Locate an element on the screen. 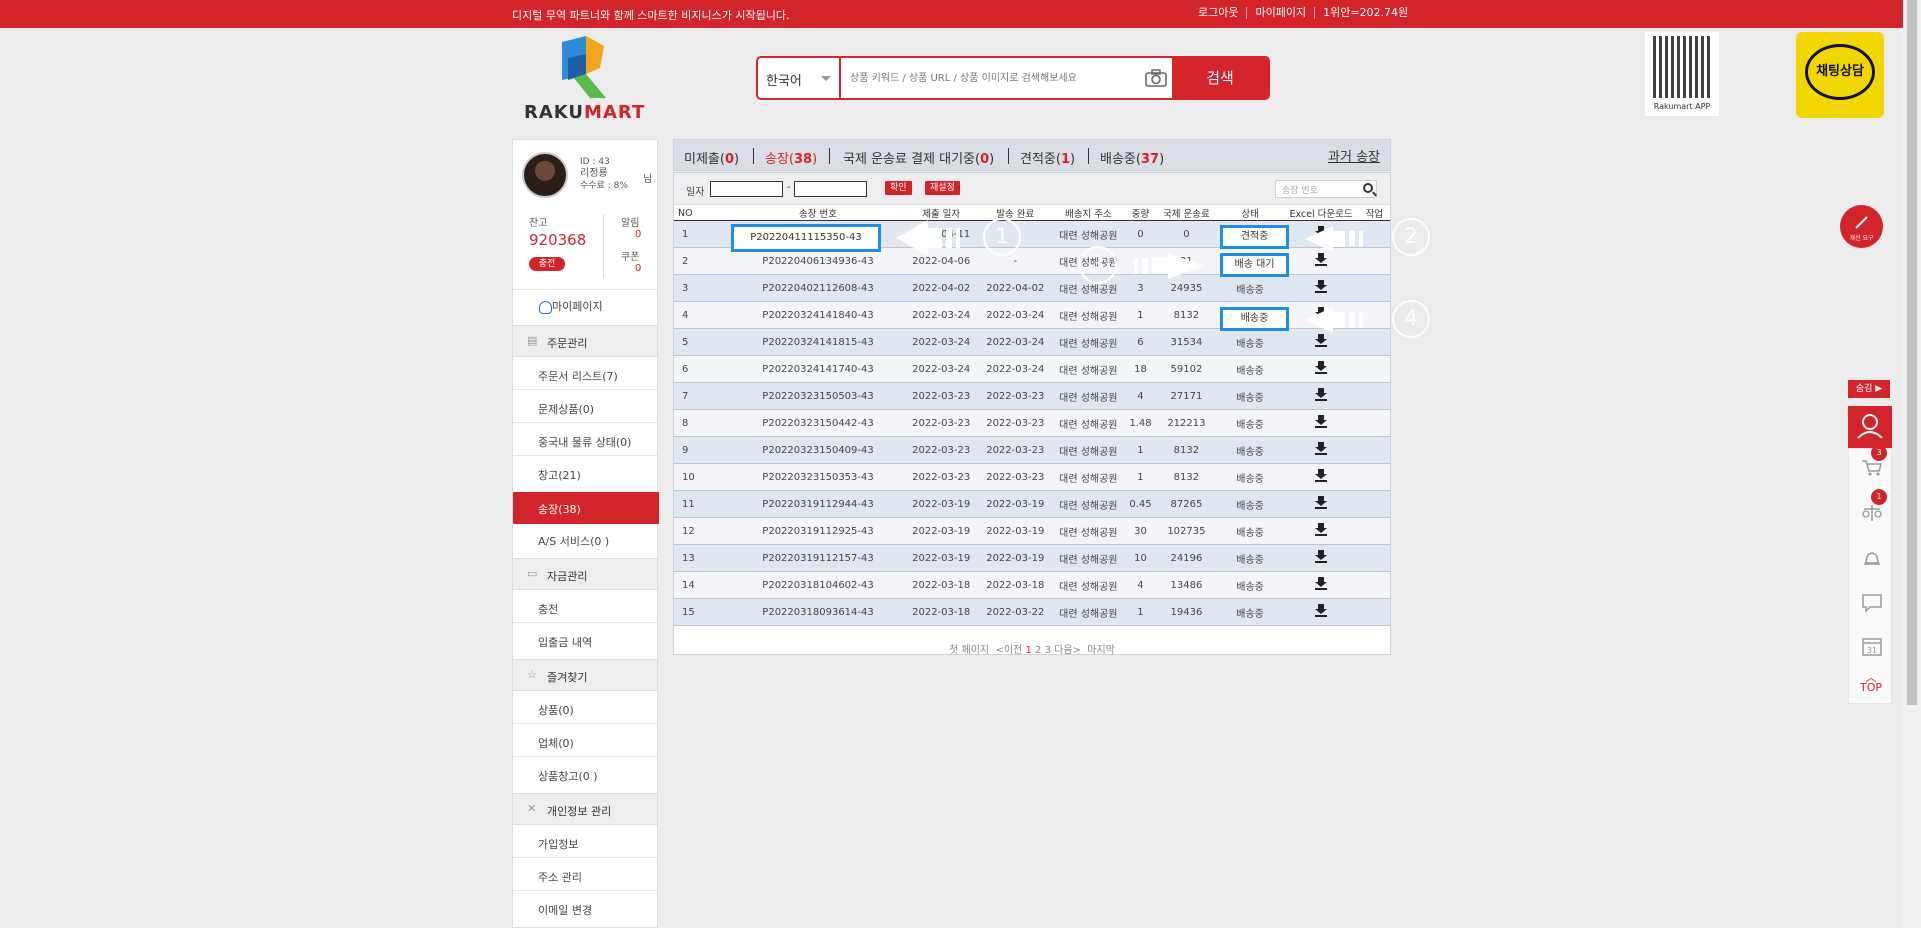 The height and width of the screenshot is (928, 1921). tab-invoice: 송장(38) is located at coordinates (791, 161).